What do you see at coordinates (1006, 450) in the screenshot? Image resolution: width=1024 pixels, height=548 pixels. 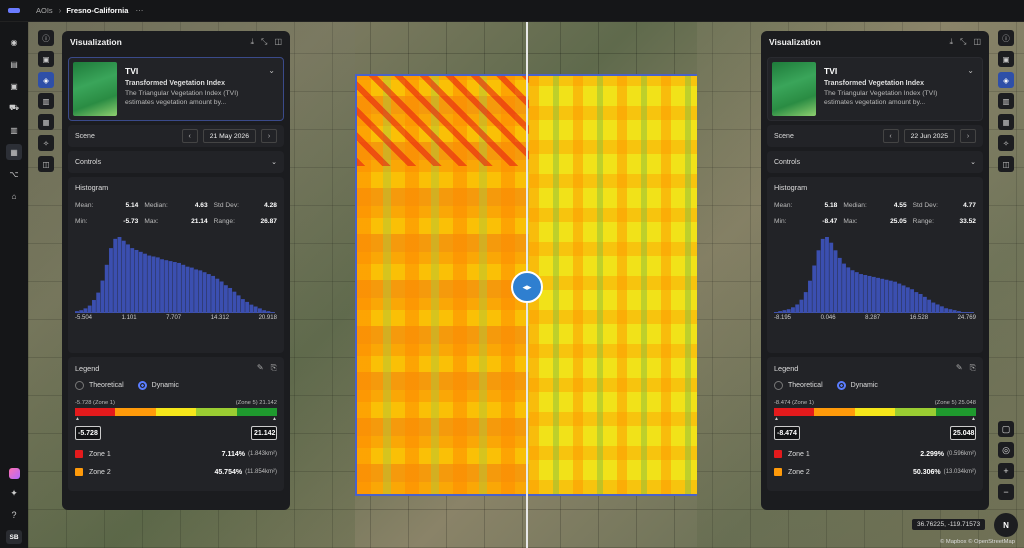 I see `locate-icon: ◎` at bounding box center [1006, 450].